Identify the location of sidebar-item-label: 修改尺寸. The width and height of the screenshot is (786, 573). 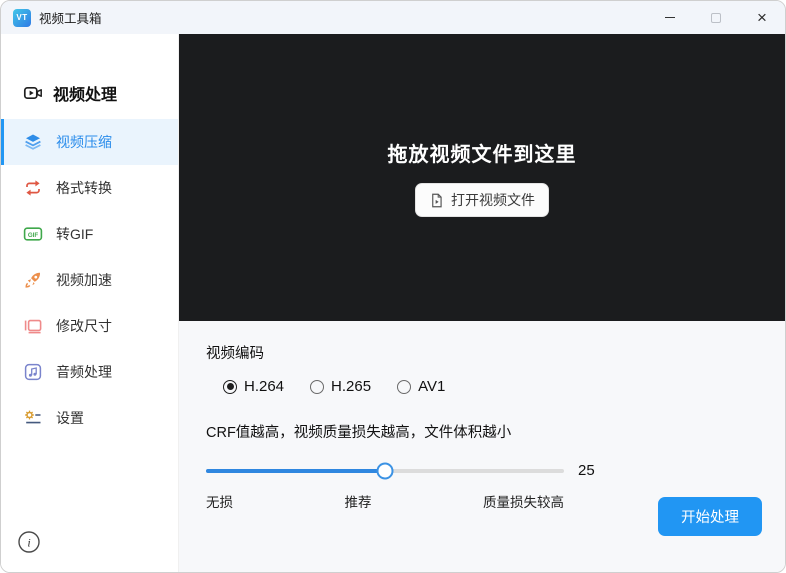
(84, 326).